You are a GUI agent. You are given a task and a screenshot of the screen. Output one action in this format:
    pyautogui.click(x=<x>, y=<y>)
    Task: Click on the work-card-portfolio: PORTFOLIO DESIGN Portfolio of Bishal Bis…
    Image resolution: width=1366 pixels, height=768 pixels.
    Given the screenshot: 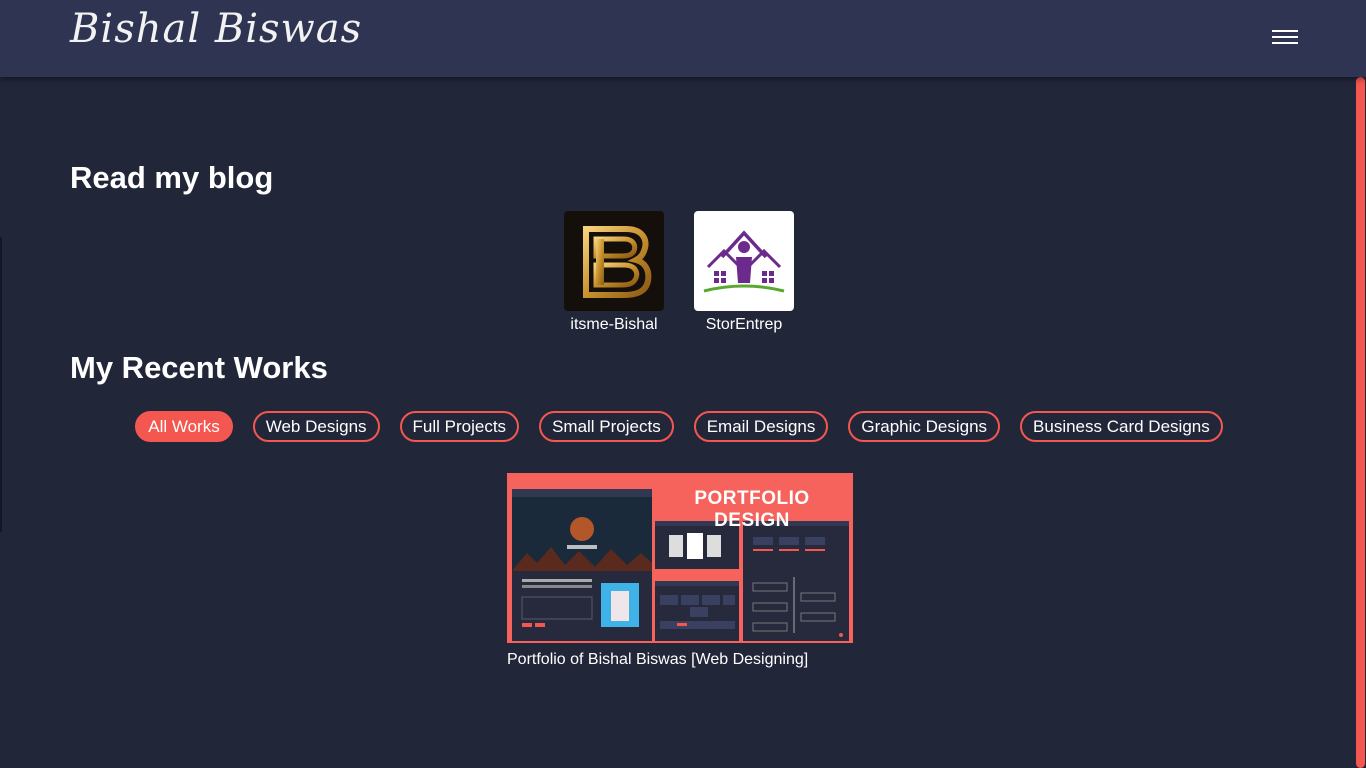 What is the action you would take?
    pyautogui.click(x=680, y=571)
    